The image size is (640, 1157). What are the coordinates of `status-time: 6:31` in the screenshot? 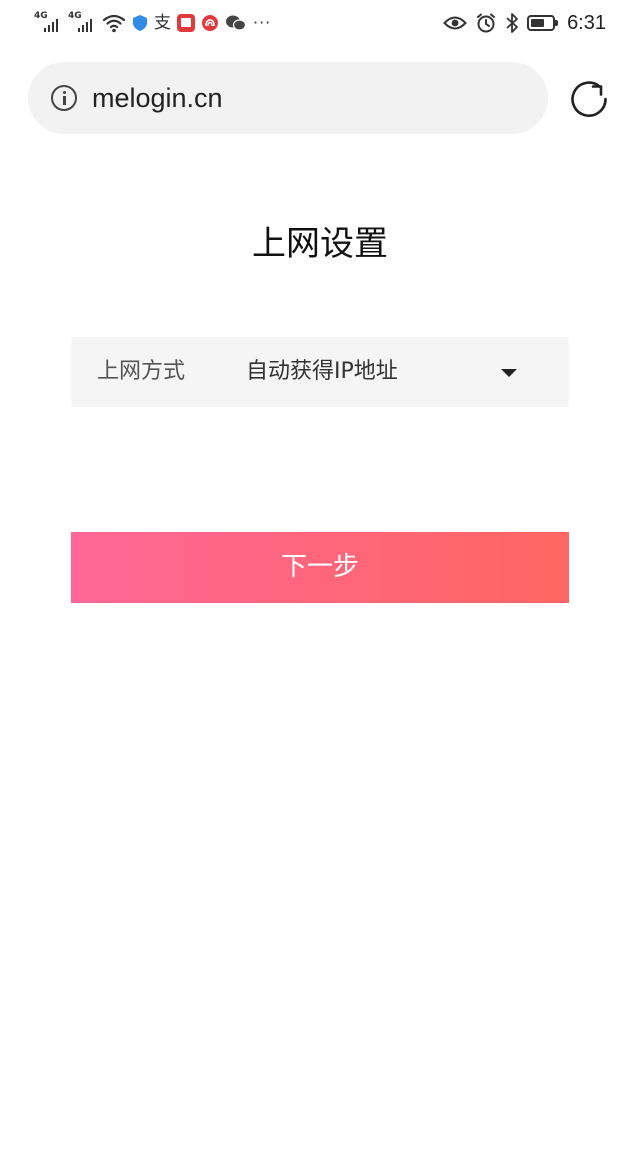 It's located at (586, 22).